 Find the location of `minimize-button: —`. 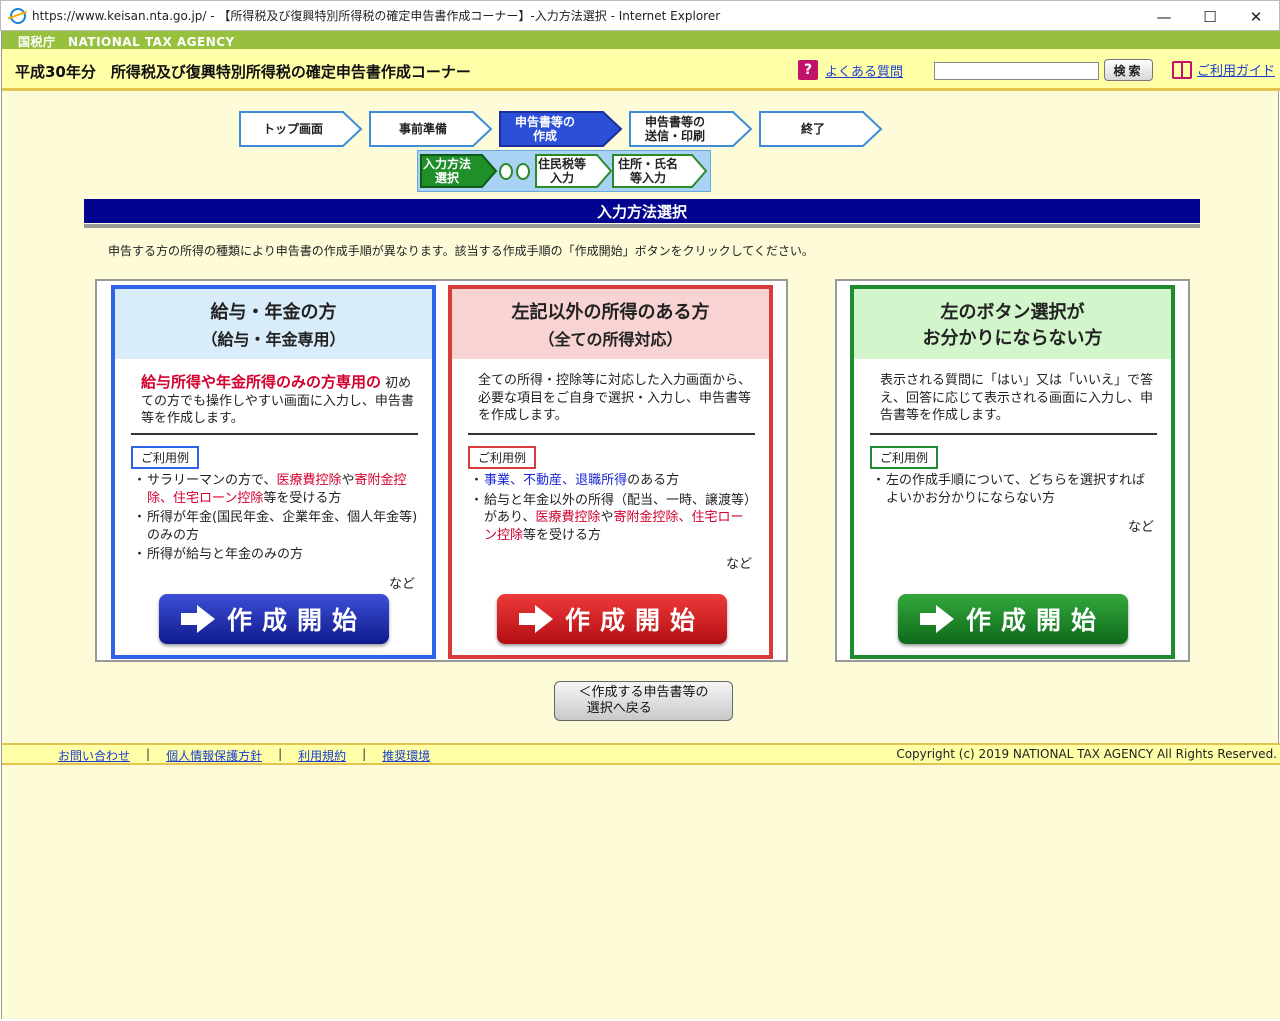

minimize-button: — is located at coordinates (1164, 16).